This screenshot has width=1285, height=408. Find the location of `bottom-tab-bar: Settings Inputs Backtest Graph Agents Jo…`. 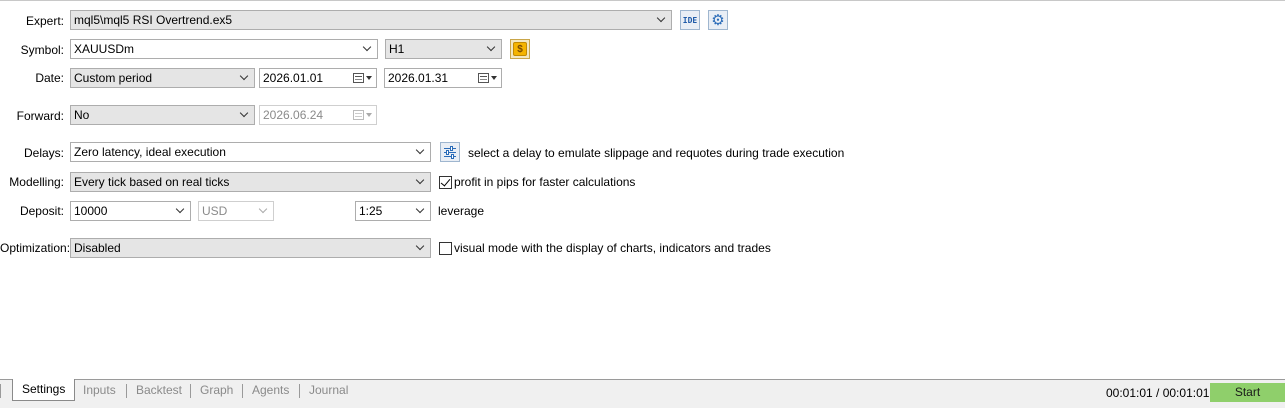

bottom-tab-bar: Settings Inputs Backtest Graph Agents Jo… is located at coordinates (642, 393).